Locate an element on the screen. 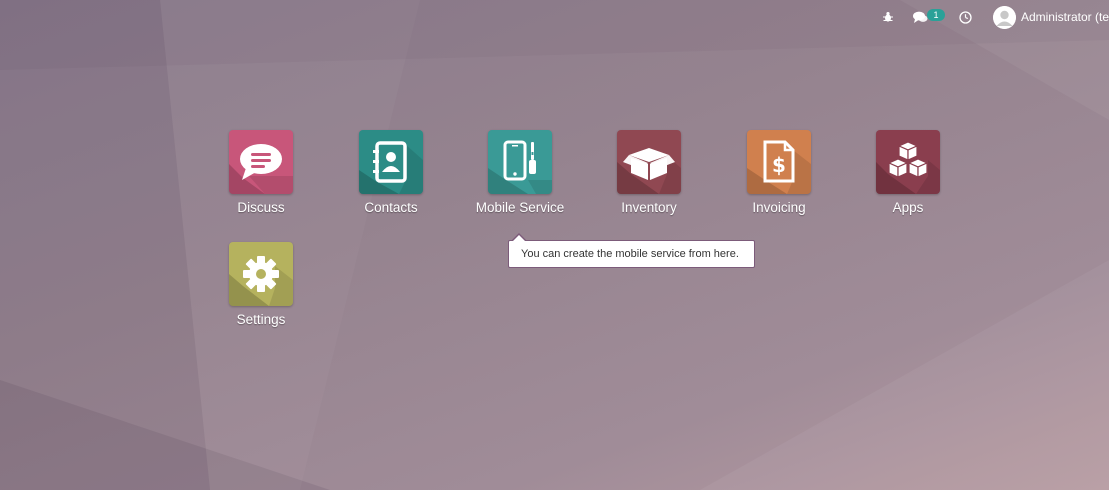  app-contacts: Contacts is located at coordinates (391, 180).